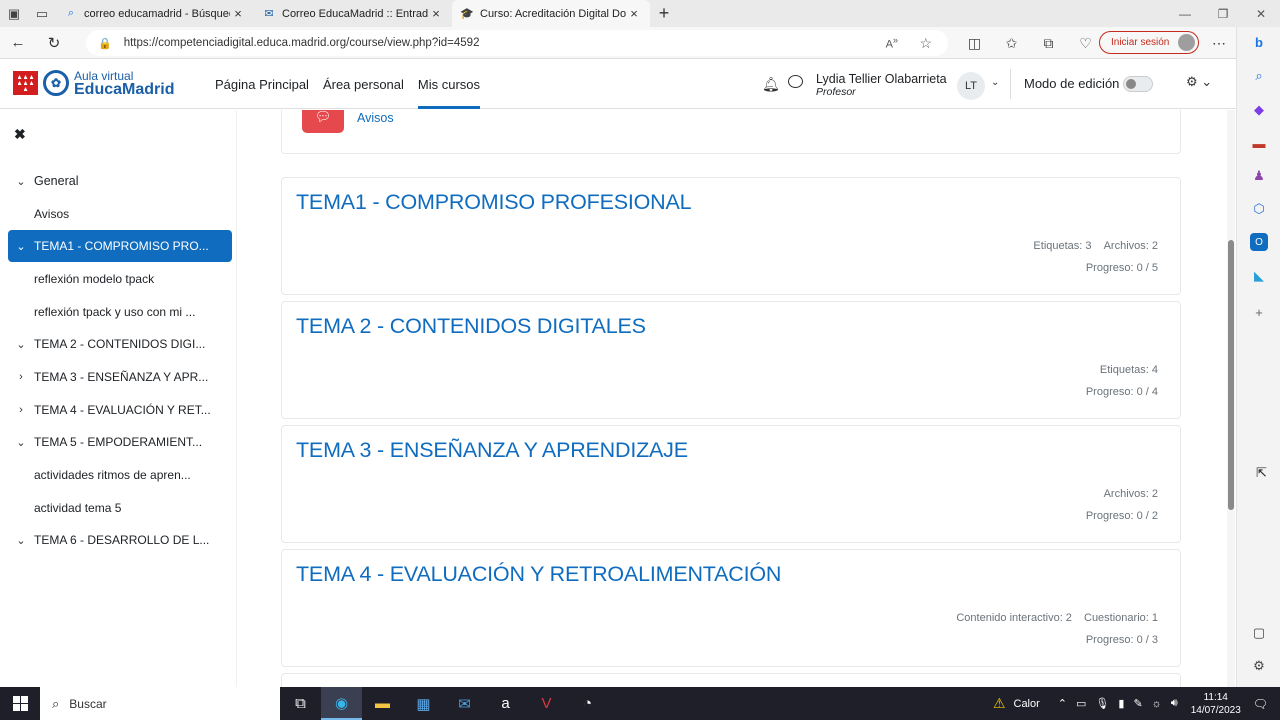  Describe the element at coordinates (120, 508) in the screenshot. I see `course-index-activity-tema5: actividad tema 5` at that location.